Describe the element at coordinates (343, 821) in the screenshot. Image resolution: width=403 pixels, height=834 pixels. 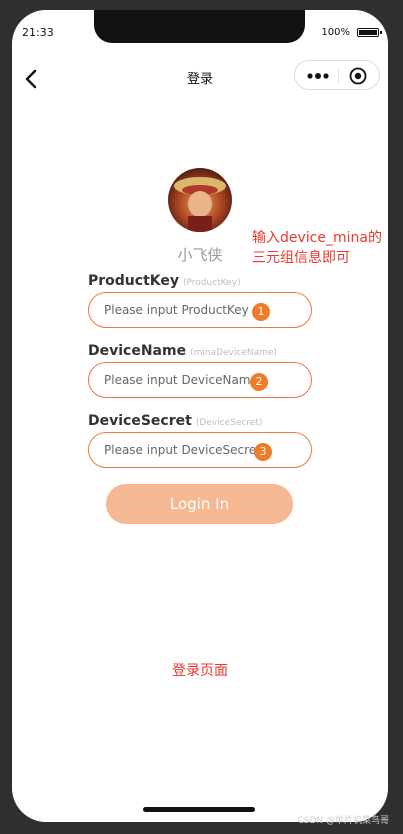
I see `watermark: CSDN @单片机菜鸟哥` at that location.